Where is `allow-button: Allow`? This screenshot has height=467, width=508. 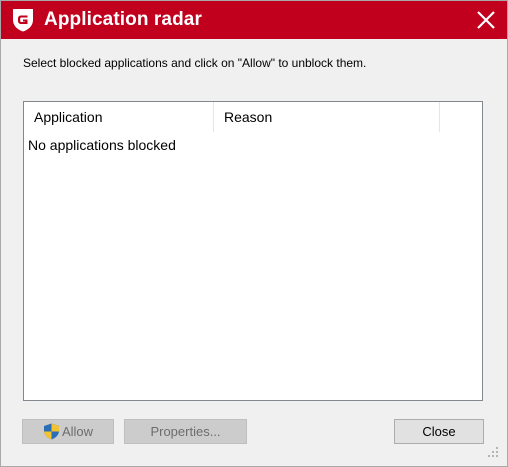 allow-button: Allow is located at coordinates (68, 431).